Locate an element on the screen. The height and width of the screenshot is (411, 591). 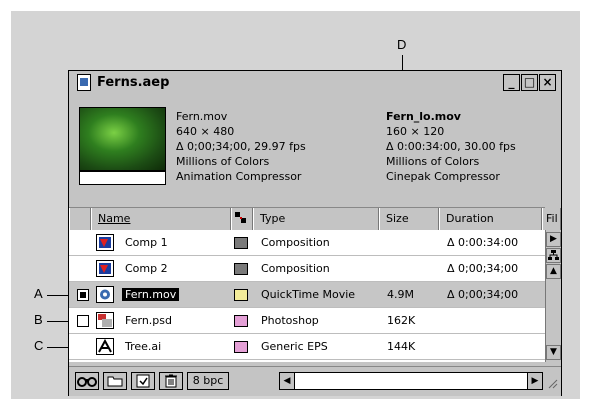
label-column-icon is located at coordinates (241, 218).